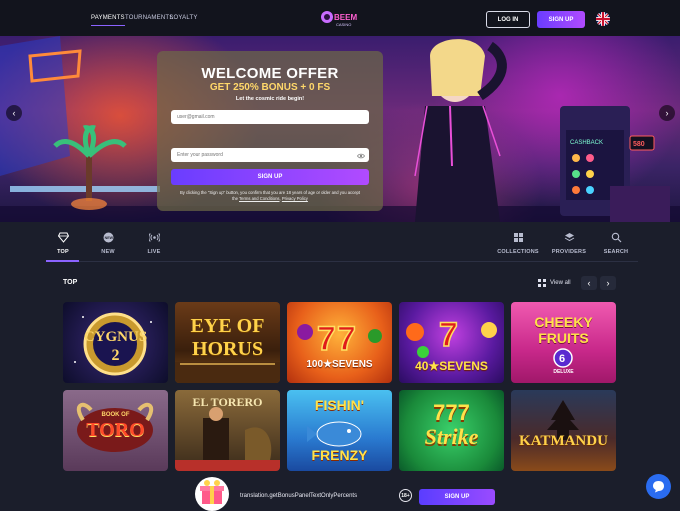 The height and width of the screenshot is (511, 680). Describe the element at coordinates (315, 364) in the screenshot. I see `game-number: 100` at that location.